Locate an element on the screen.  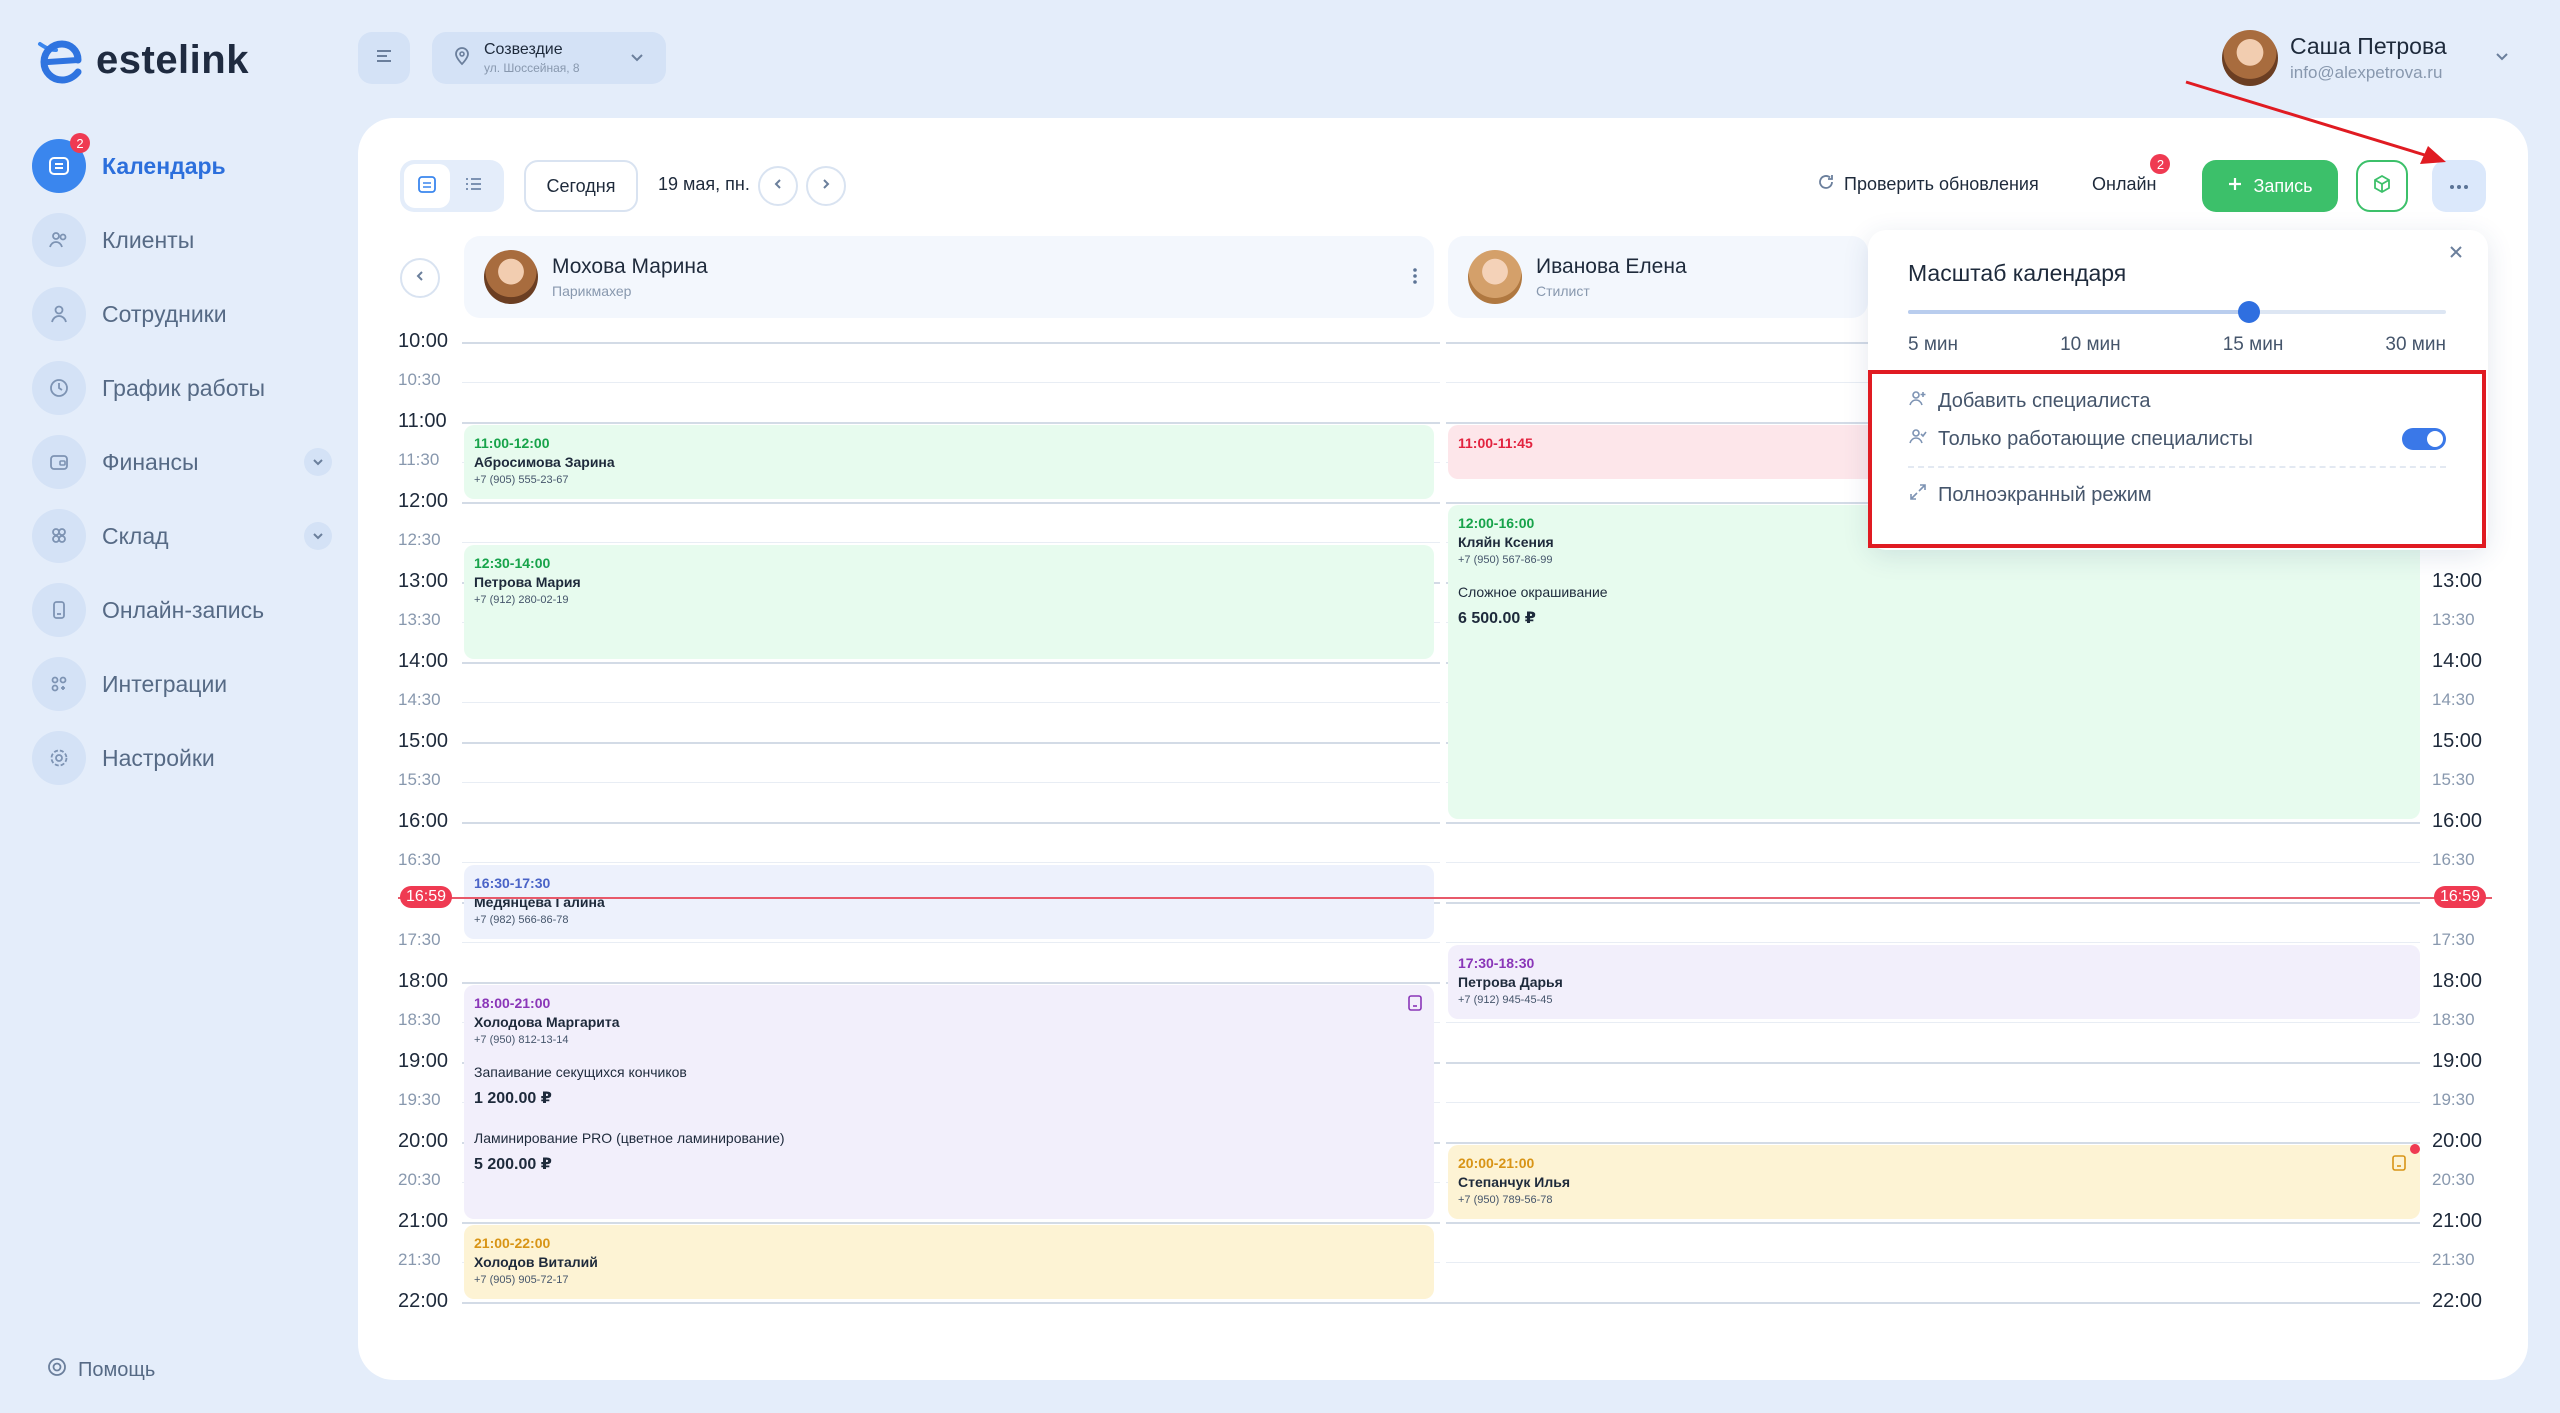
sidebar-item-online-booking: Онлайн-запись is located at coordinates (182, 610).